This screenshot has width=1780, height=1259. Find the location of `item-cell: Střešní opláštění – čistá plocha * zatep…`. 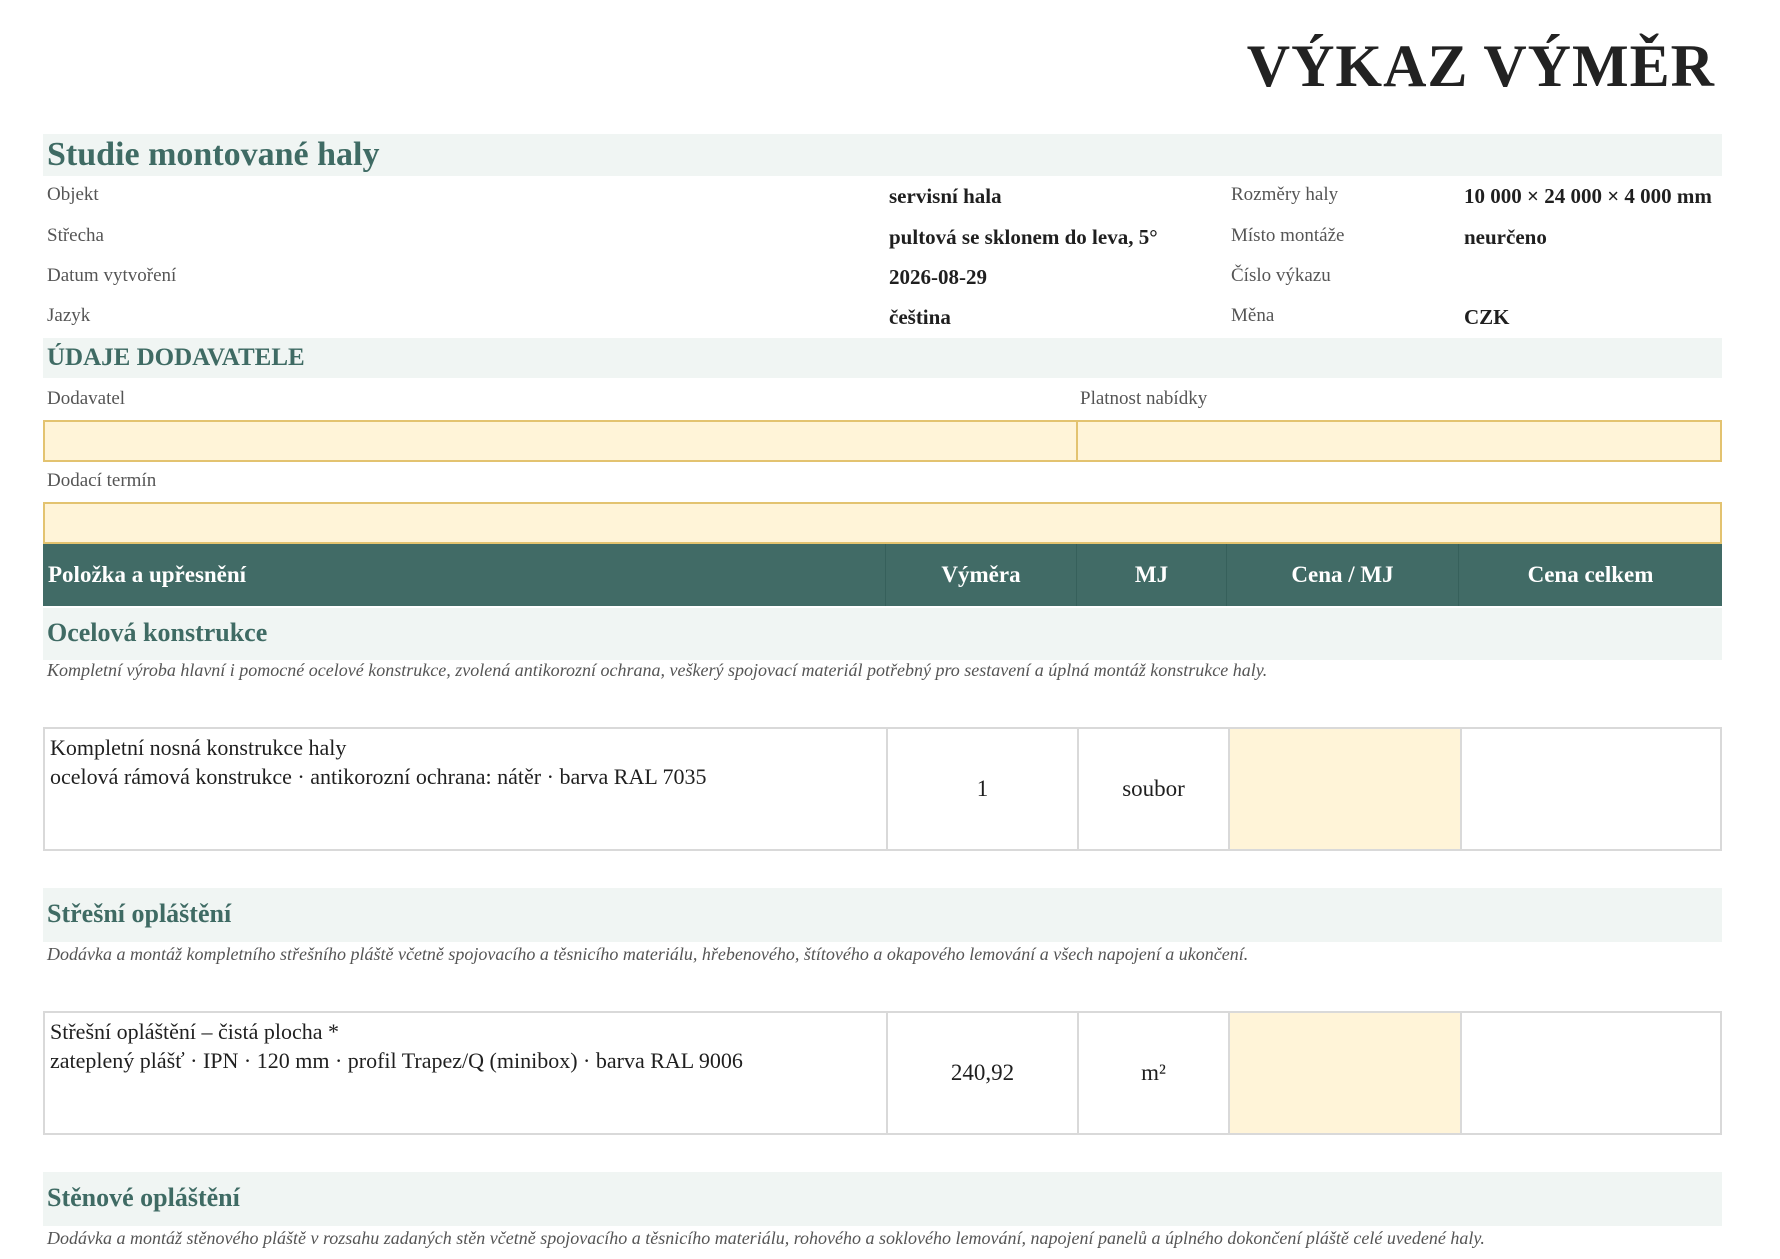

item-cell: Střešní opláštění – čistá plocha * zatep… is located at coordinates (466, 1073).